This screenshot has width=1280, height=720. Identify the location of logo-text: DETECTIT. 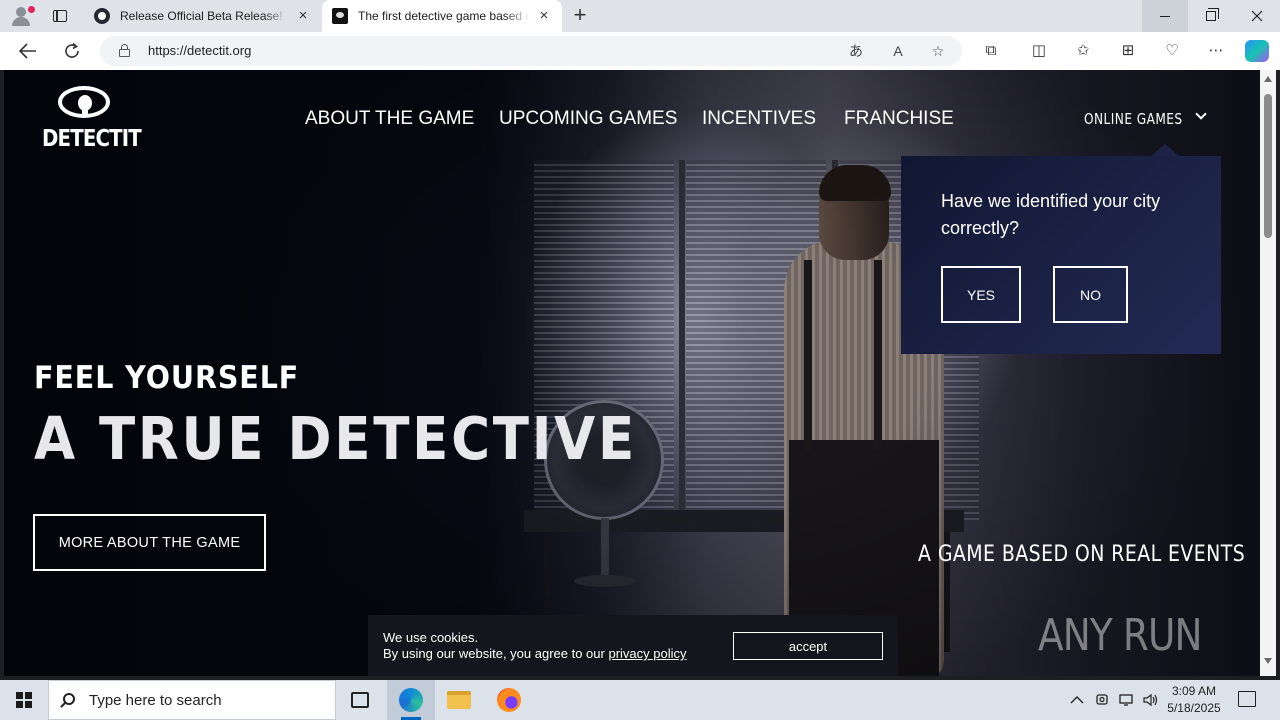
(92, 139).